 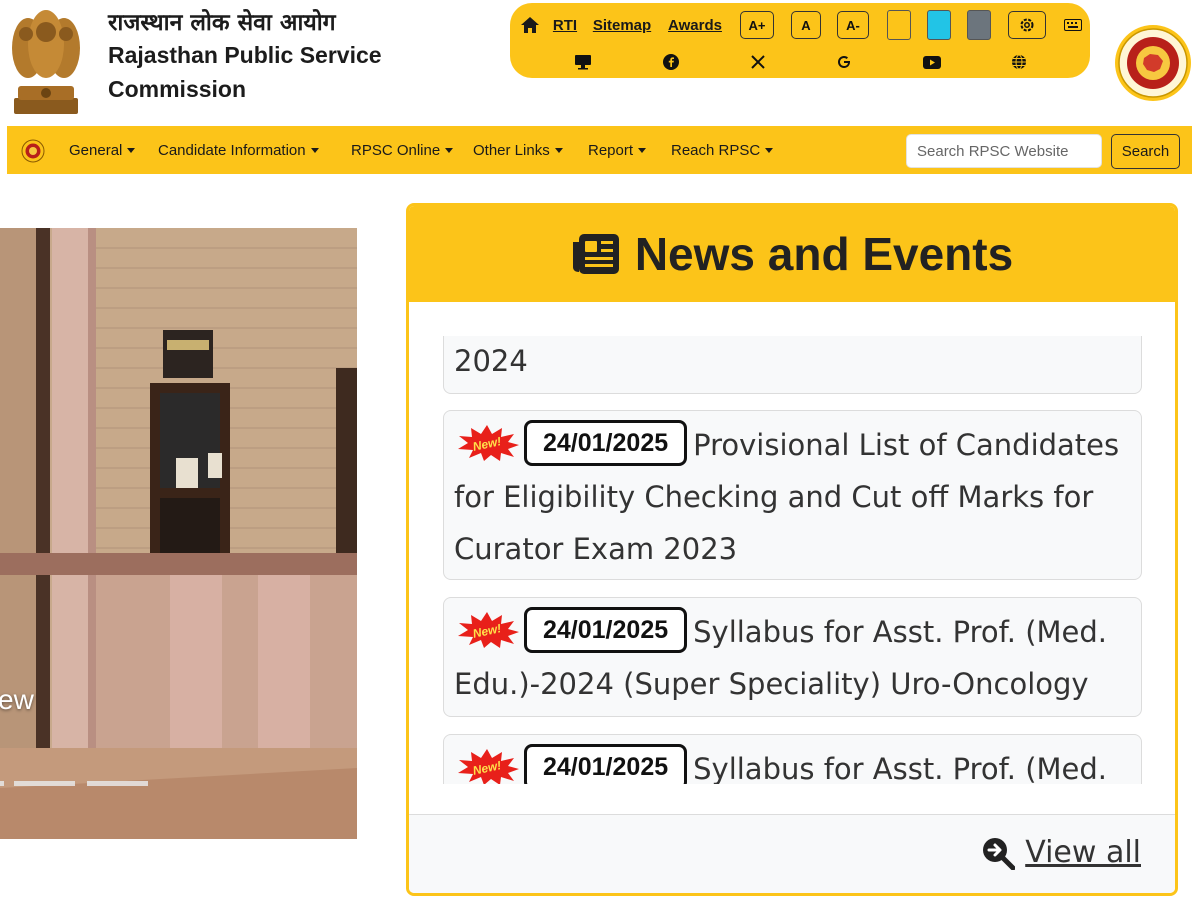 I want to click on sitemap-link: Sitemap, so click(x=622, y=25).